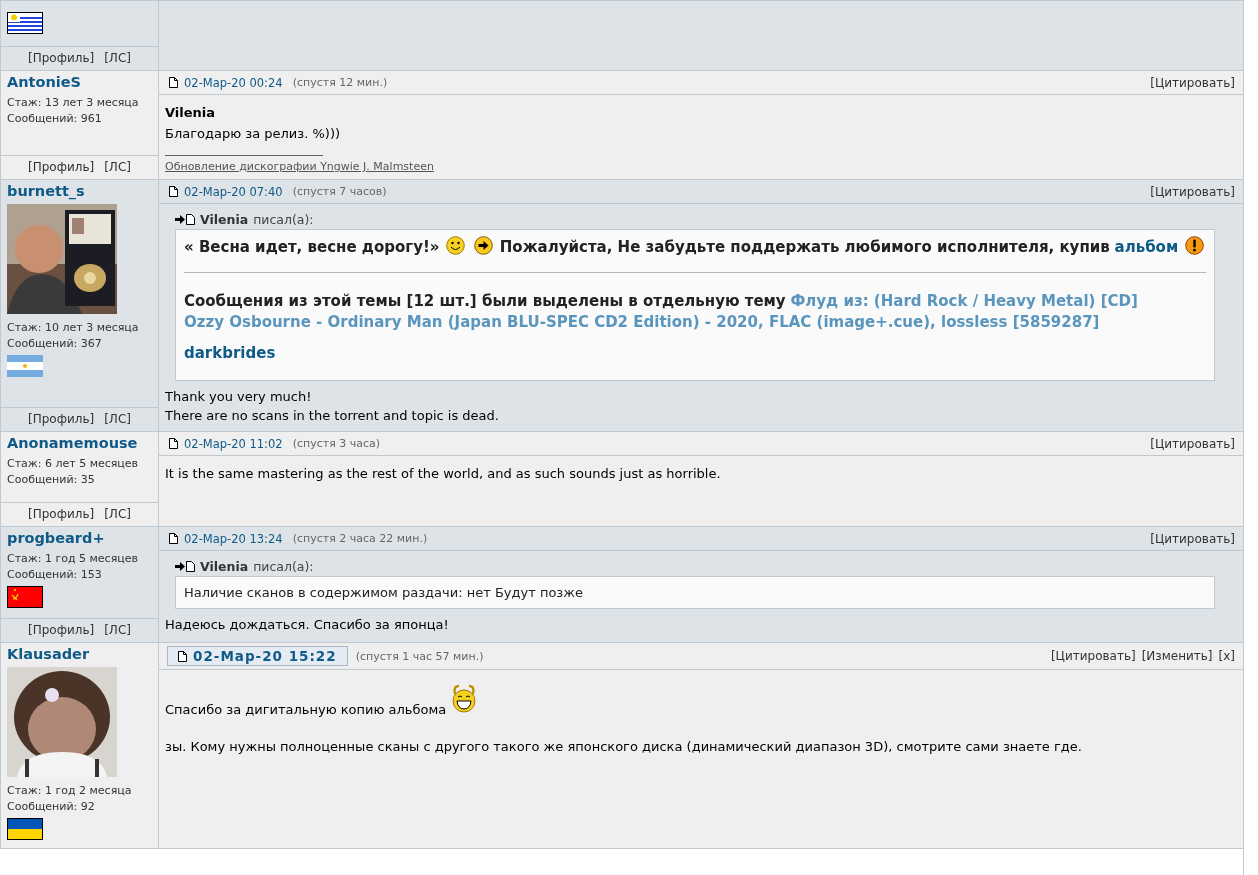 The width and height of the screenshot is (1258, 875). I want to click on post-date-link: 02-Мар-20 11:02, so click(226, 443).